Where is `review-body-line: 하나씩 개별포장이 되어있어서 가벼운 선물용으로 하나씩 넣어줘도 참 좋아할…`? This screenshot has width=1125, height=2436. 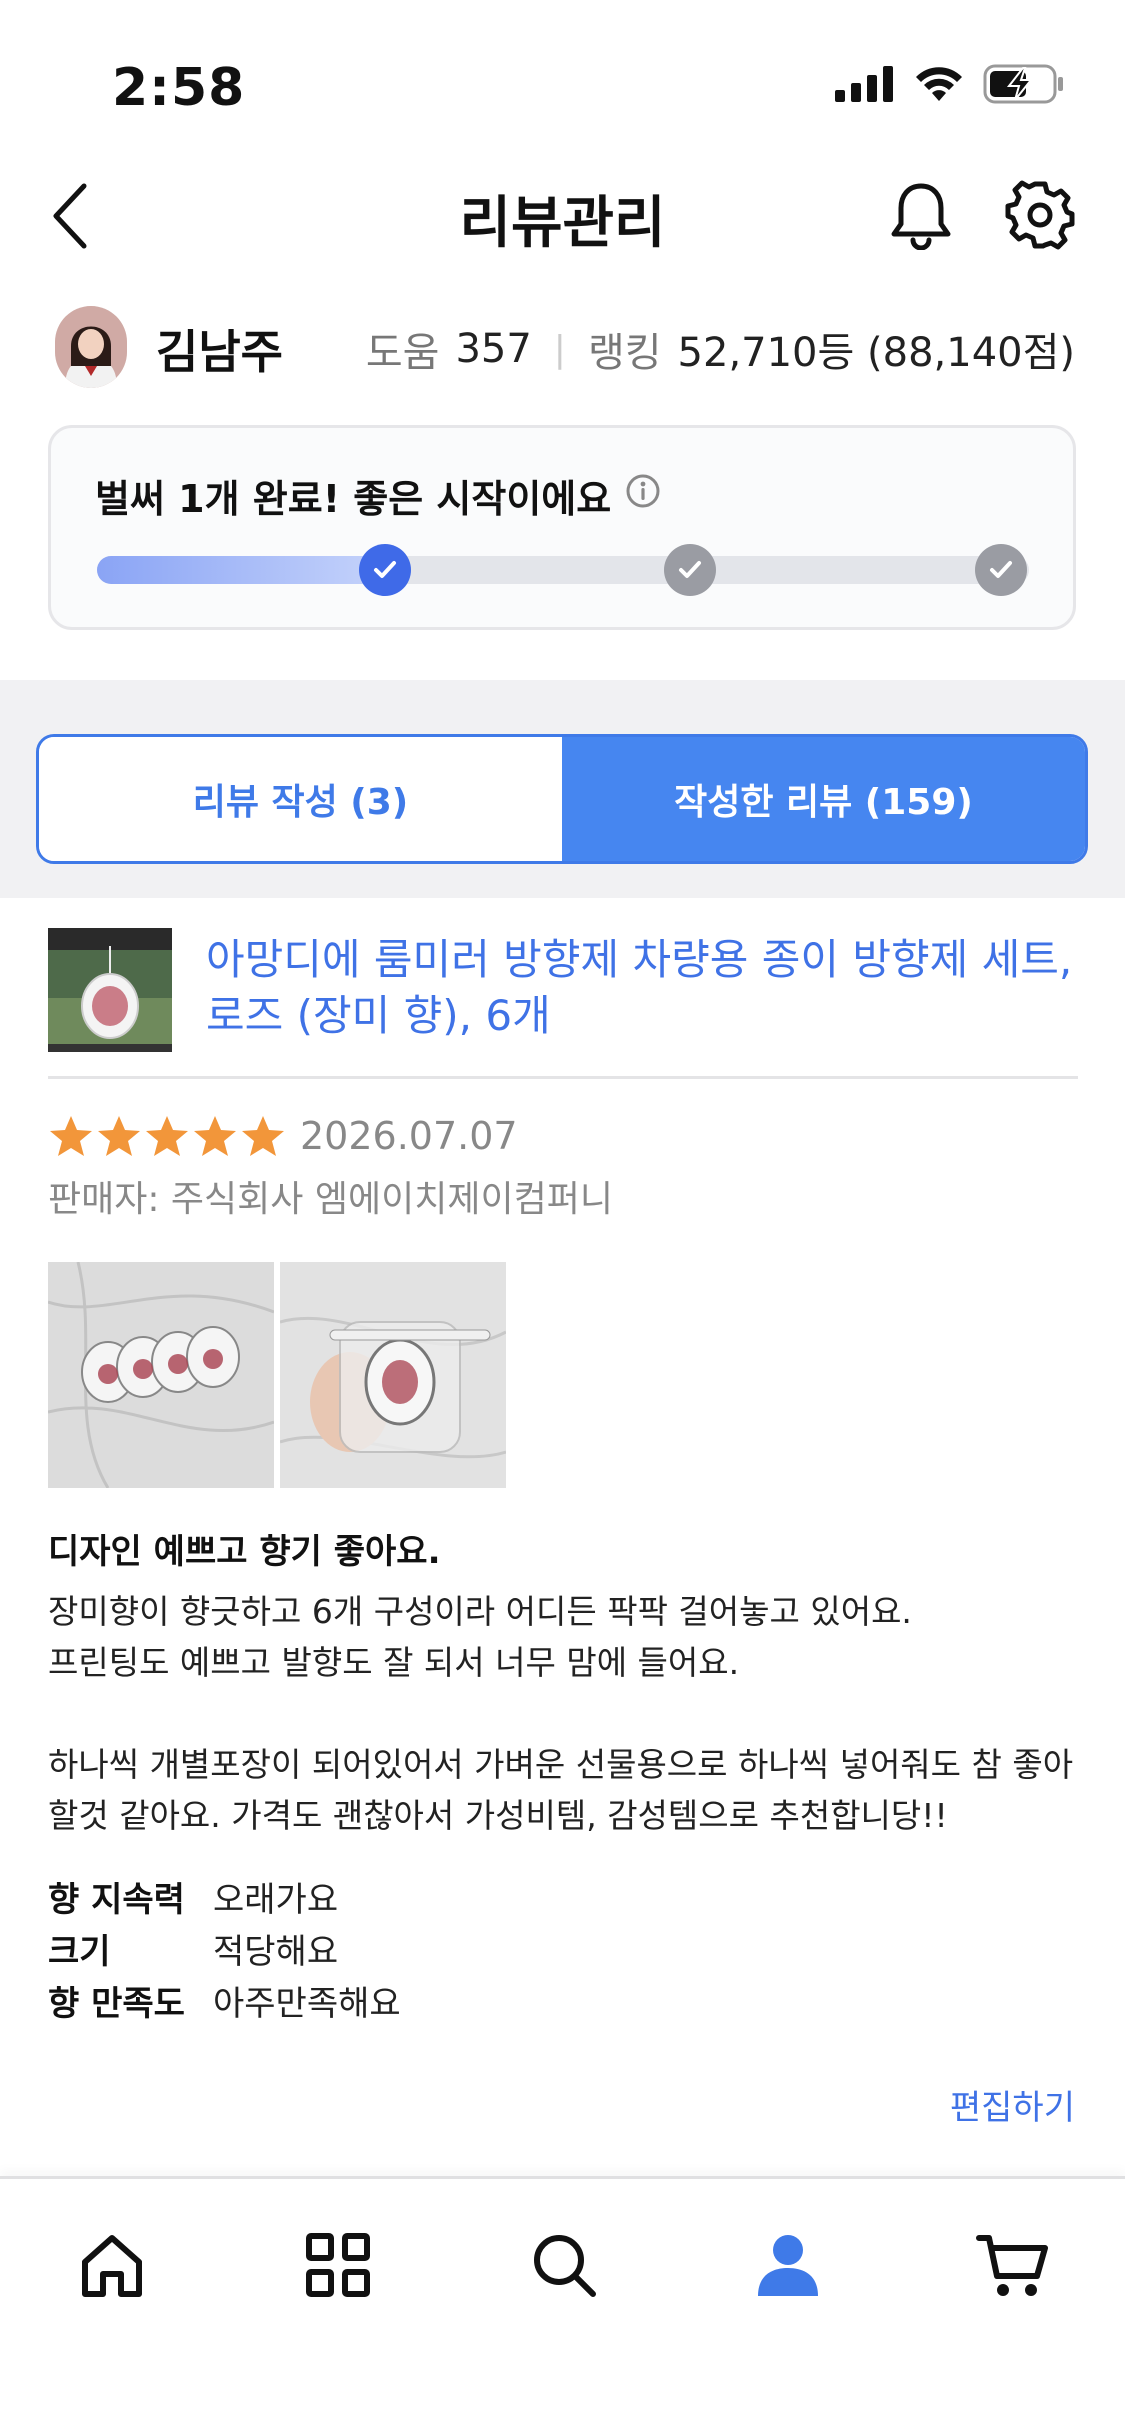 review-body-line: 하나씩 개별포장이 되어있어서 가벼운 선물용으로 하나씩 넣어줘도 참 좋아할… is located at coordinates (561, 1790).